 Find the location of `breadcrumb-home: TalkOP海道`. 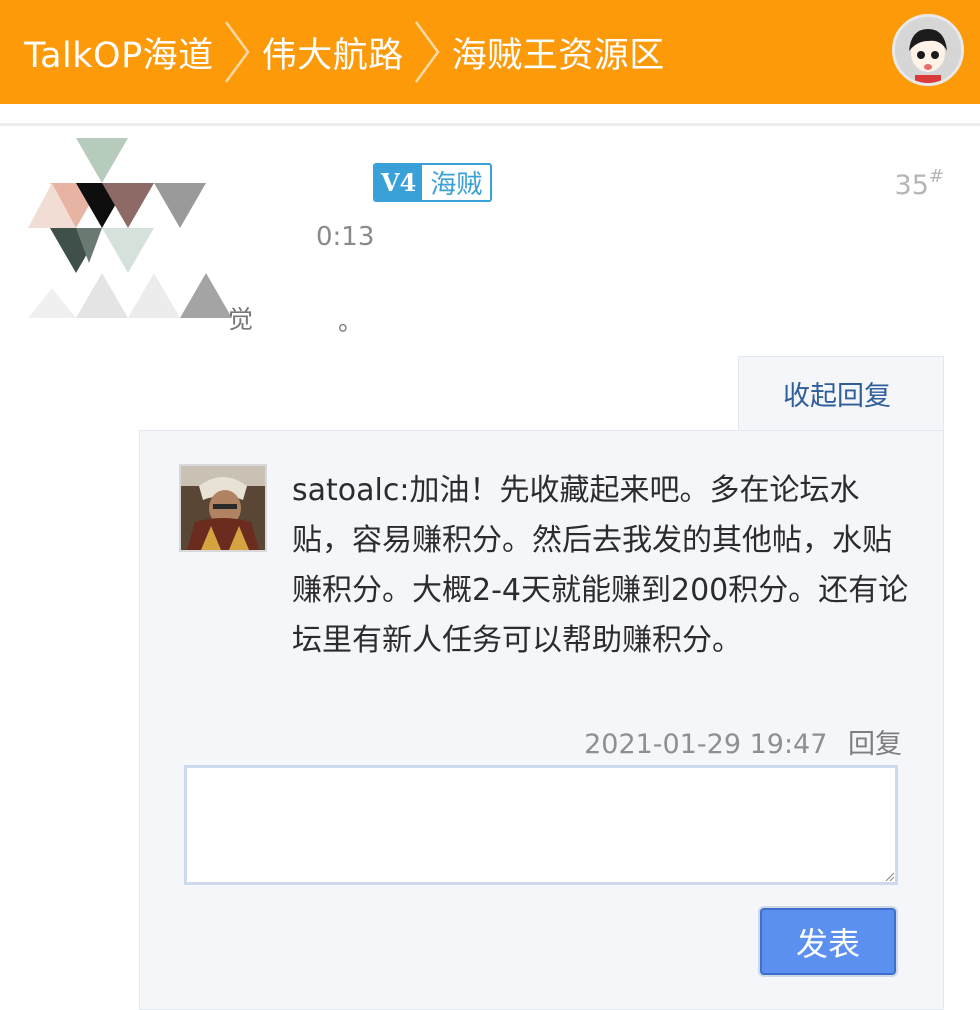

breadcrumb-home: TalkOP海道 is located at coordinates (119, 52).